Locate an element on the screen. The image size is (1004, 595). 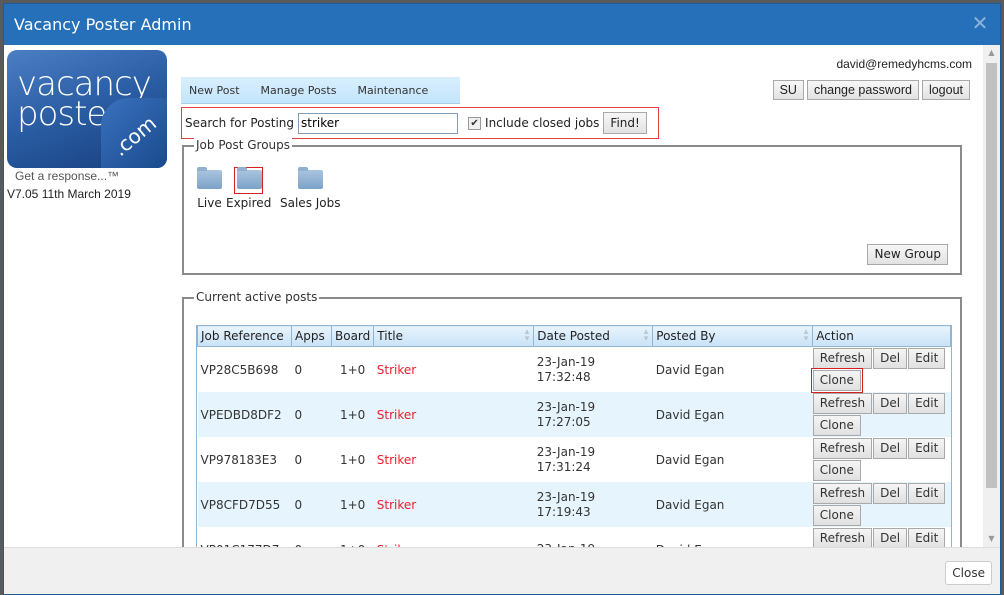
close-x-icon: ✕ is located at coordinates (980, 23).